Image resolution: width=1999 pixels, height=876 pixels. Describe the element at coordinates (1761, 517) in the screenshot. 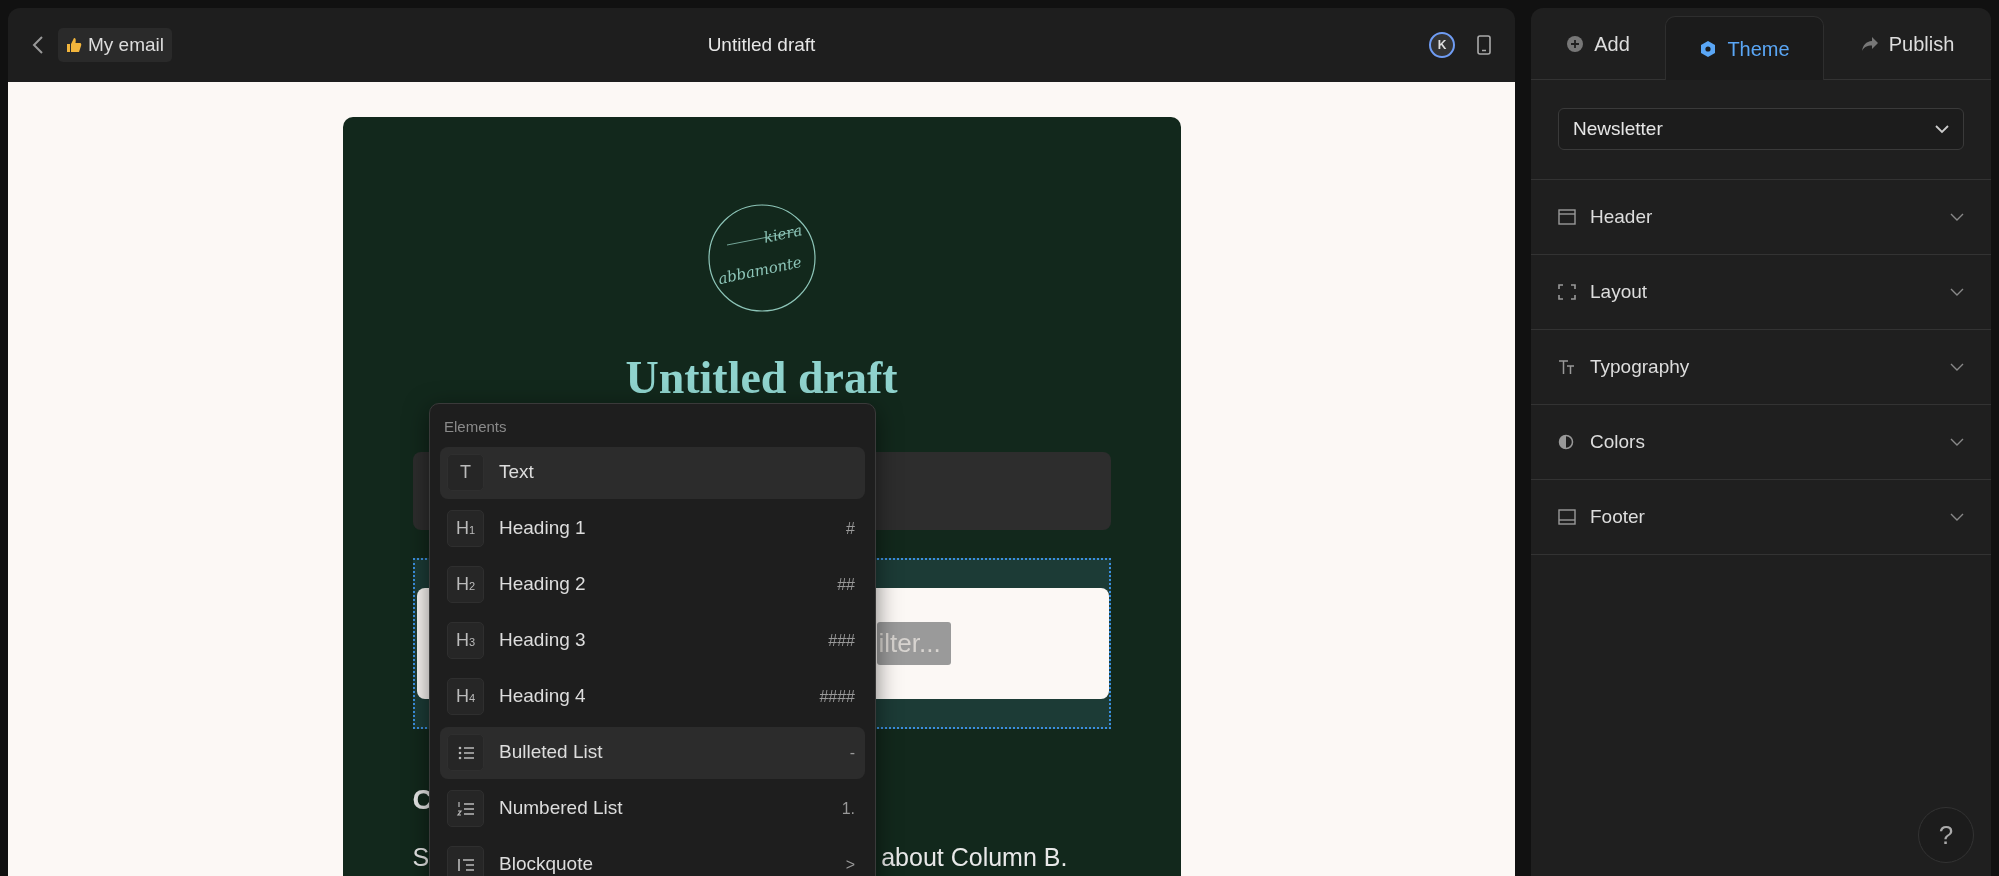

I see `settings-section: Footer` at that location.